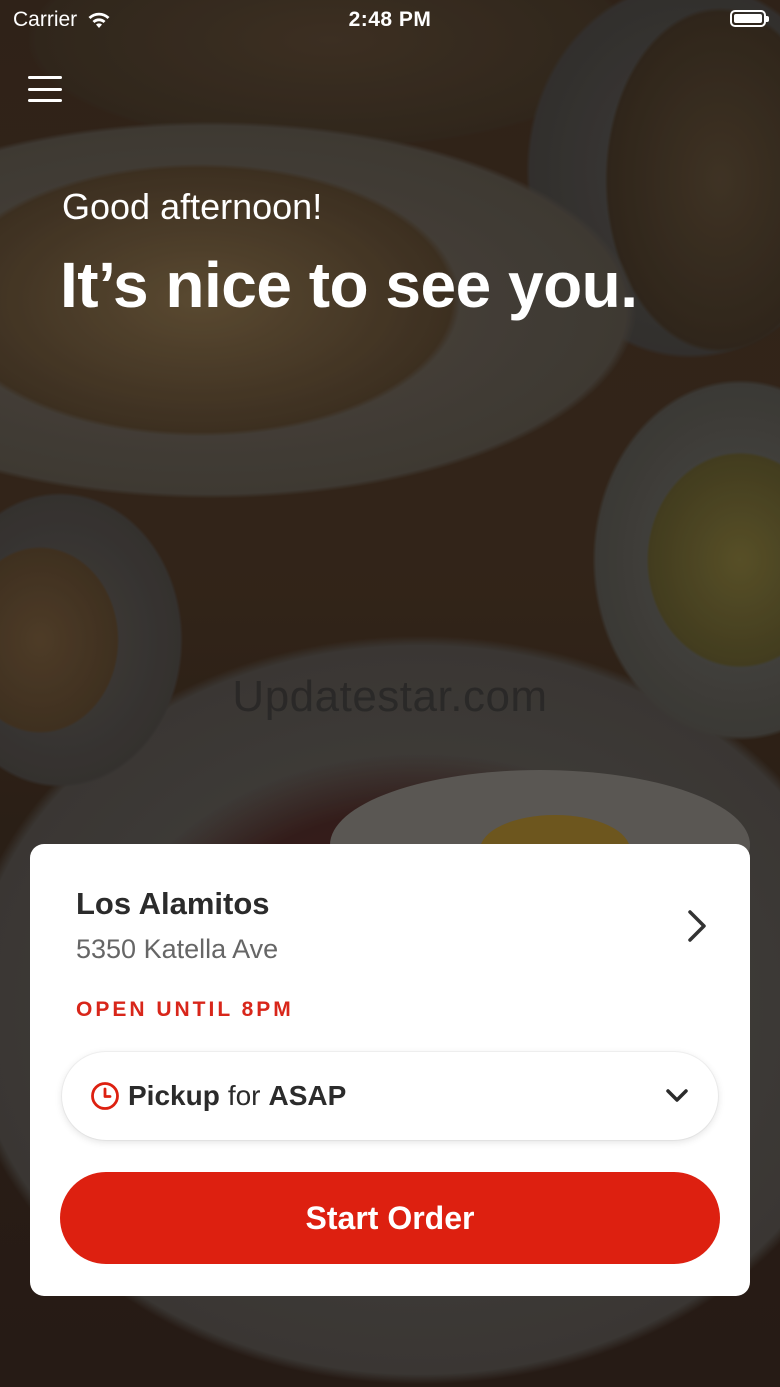 The width and height of the screenshot is (780, 1387). Describe the element at coordinates (244, 1095) in the screenshot. I see `order-connector: for` at that location.